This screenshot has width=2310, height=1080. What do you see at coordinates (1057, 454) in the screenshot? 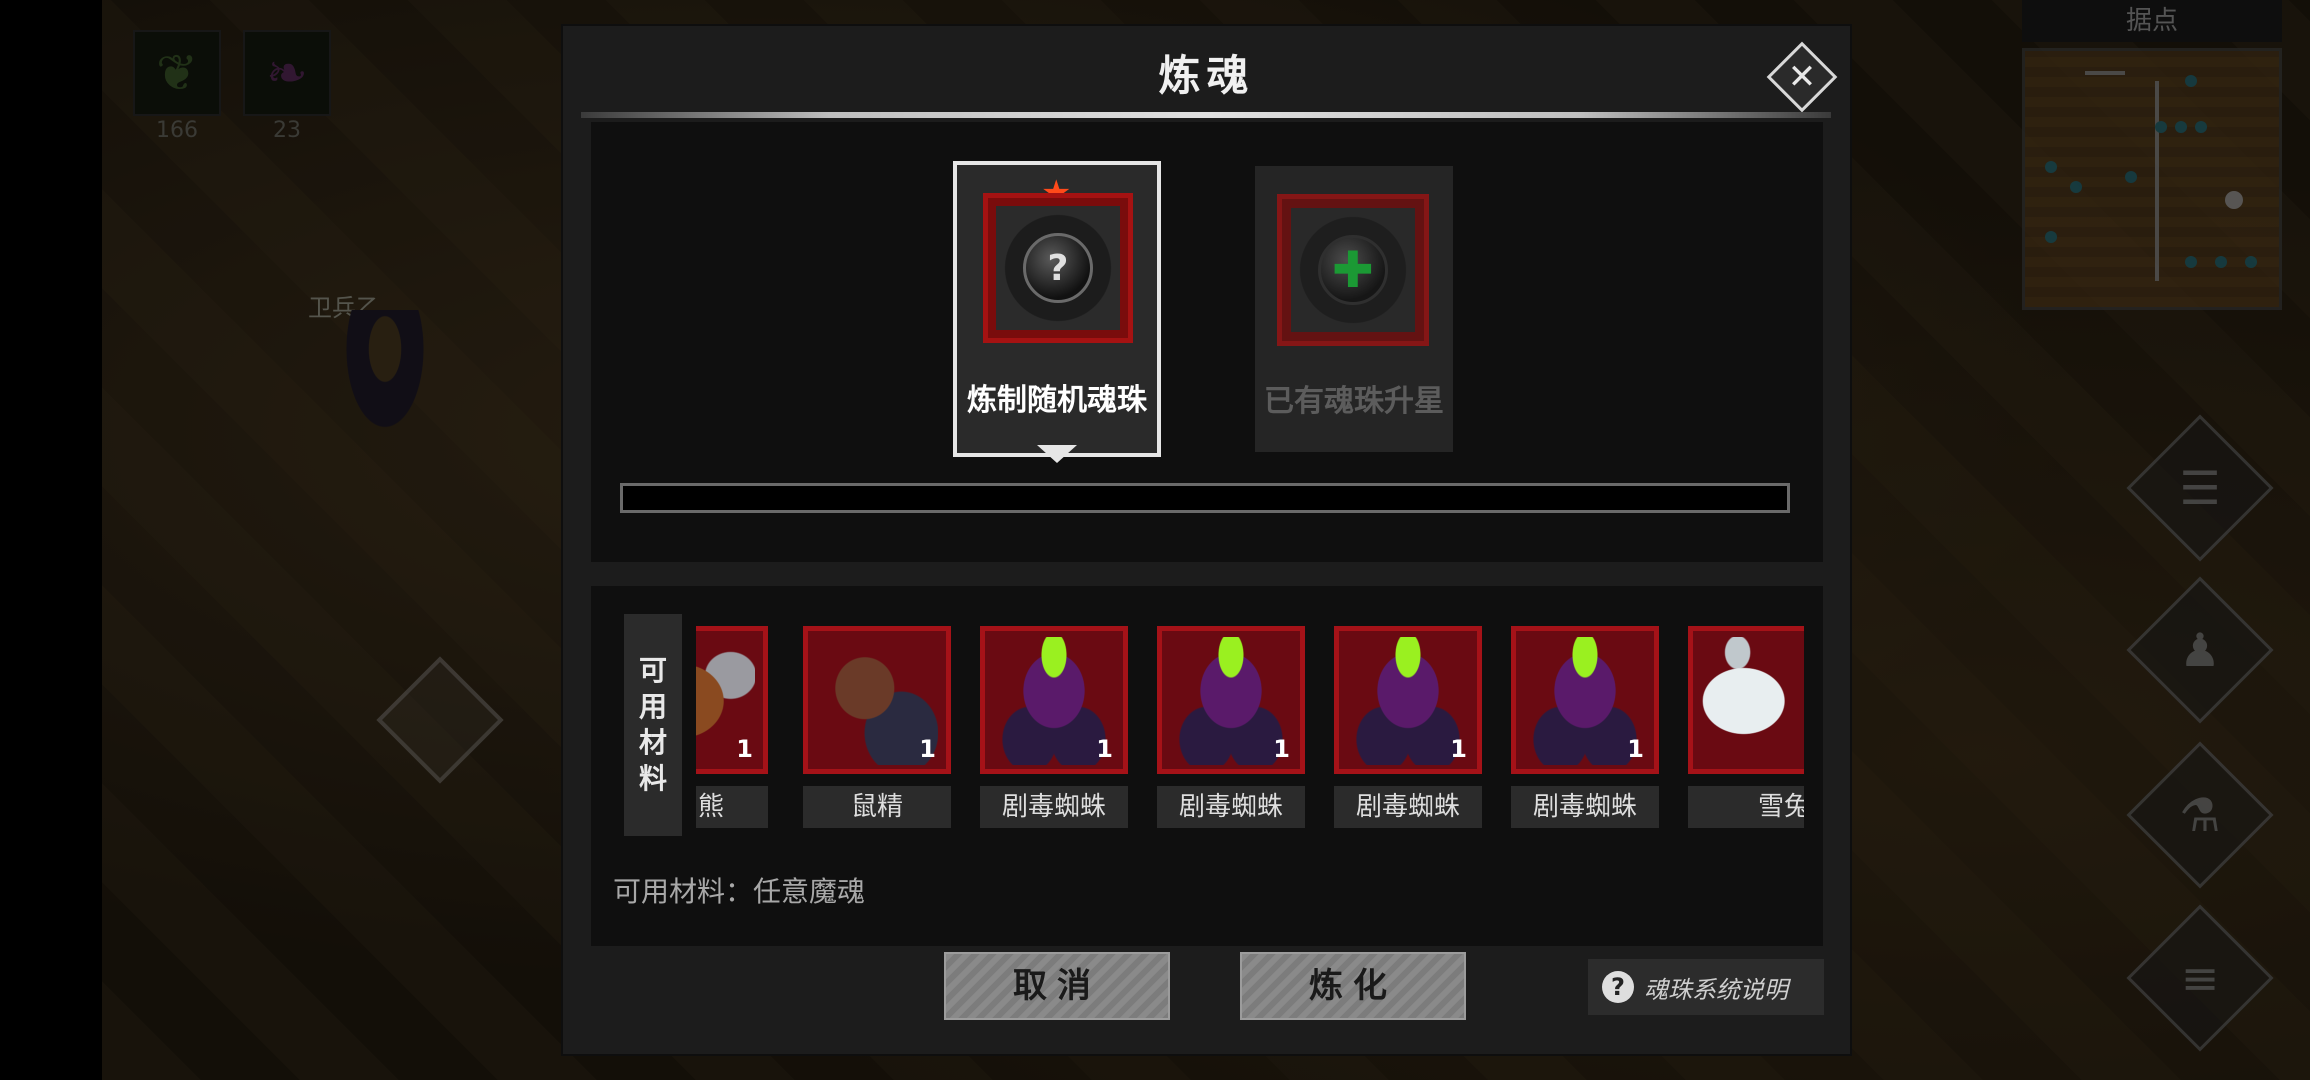
I see `selection-pointer-icon` at bounding box center [1057, 454].